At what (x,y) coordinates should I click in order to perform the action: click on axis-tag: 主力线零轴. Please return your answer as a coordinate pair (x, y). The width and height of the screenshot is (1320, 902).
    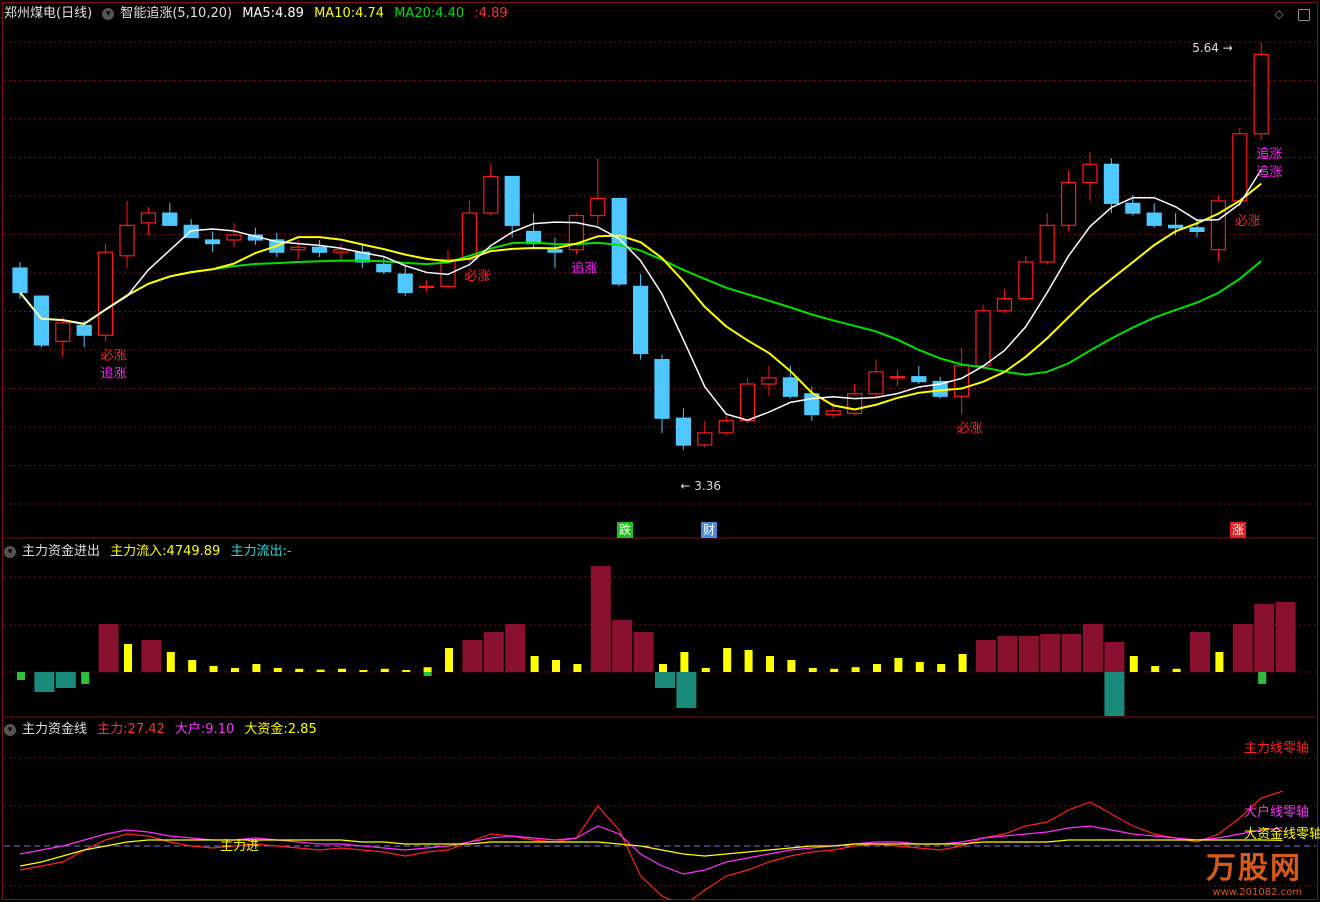
    Looking at the image, I should click on (1276, 748).